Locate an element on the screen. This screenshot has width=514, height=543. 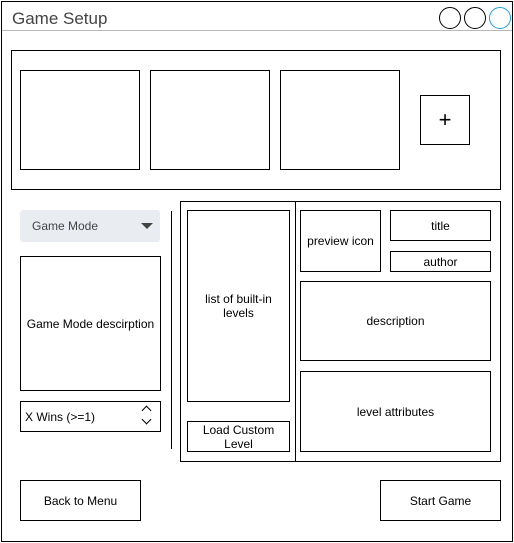
plus-icon: + is located at coordinates (445, 119).